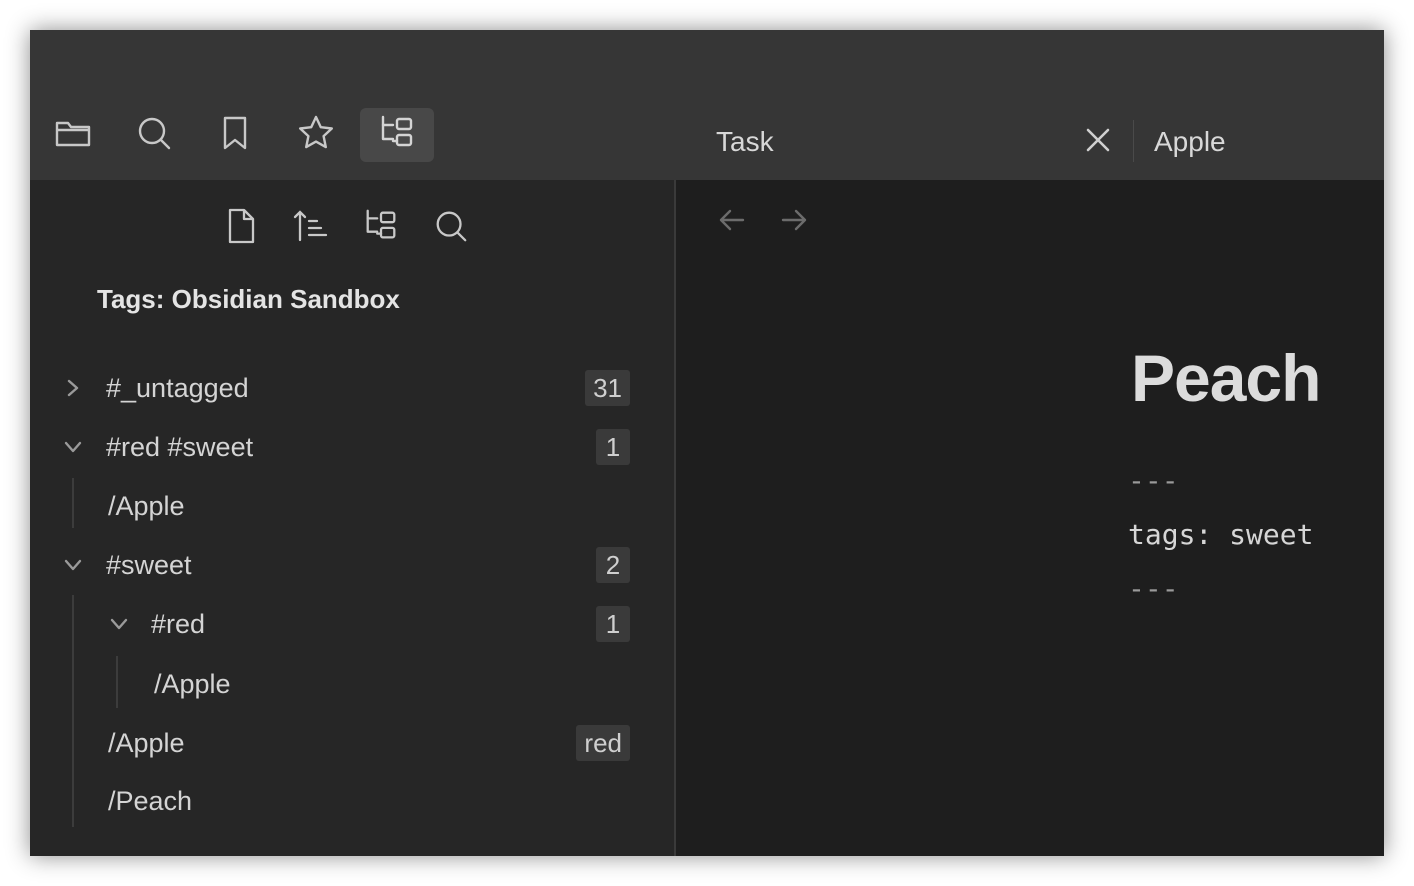 The height and width of the screenshot is (886, 1414). I want to click on tag-tree-view-button, so click(381, 228).